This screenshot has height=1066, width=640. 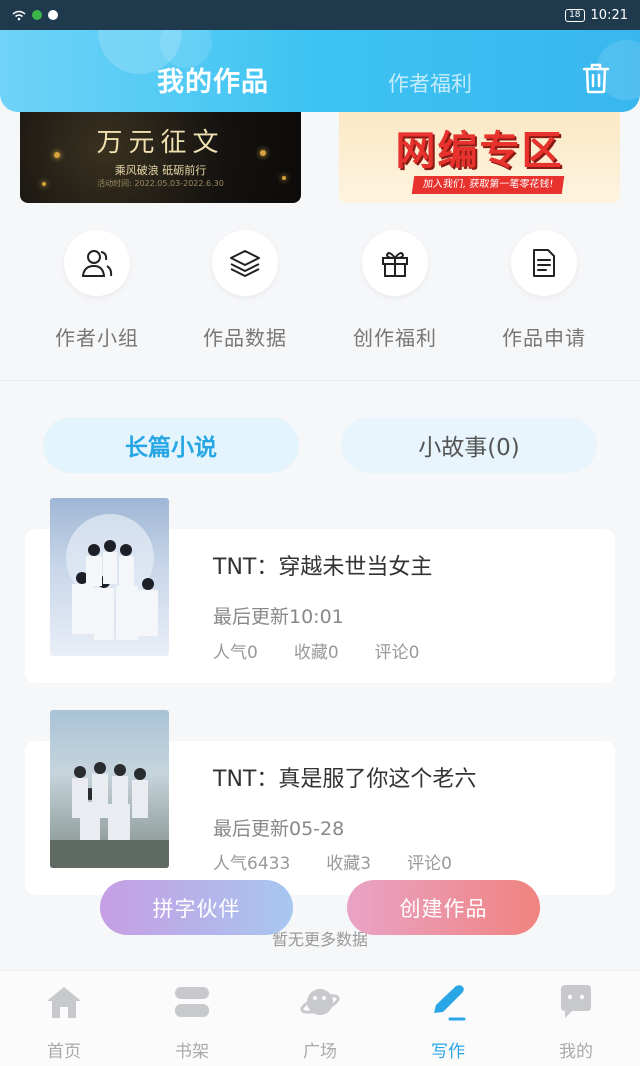 I want to click on status-bar: 18 10:21, so click(x=320, y=15).